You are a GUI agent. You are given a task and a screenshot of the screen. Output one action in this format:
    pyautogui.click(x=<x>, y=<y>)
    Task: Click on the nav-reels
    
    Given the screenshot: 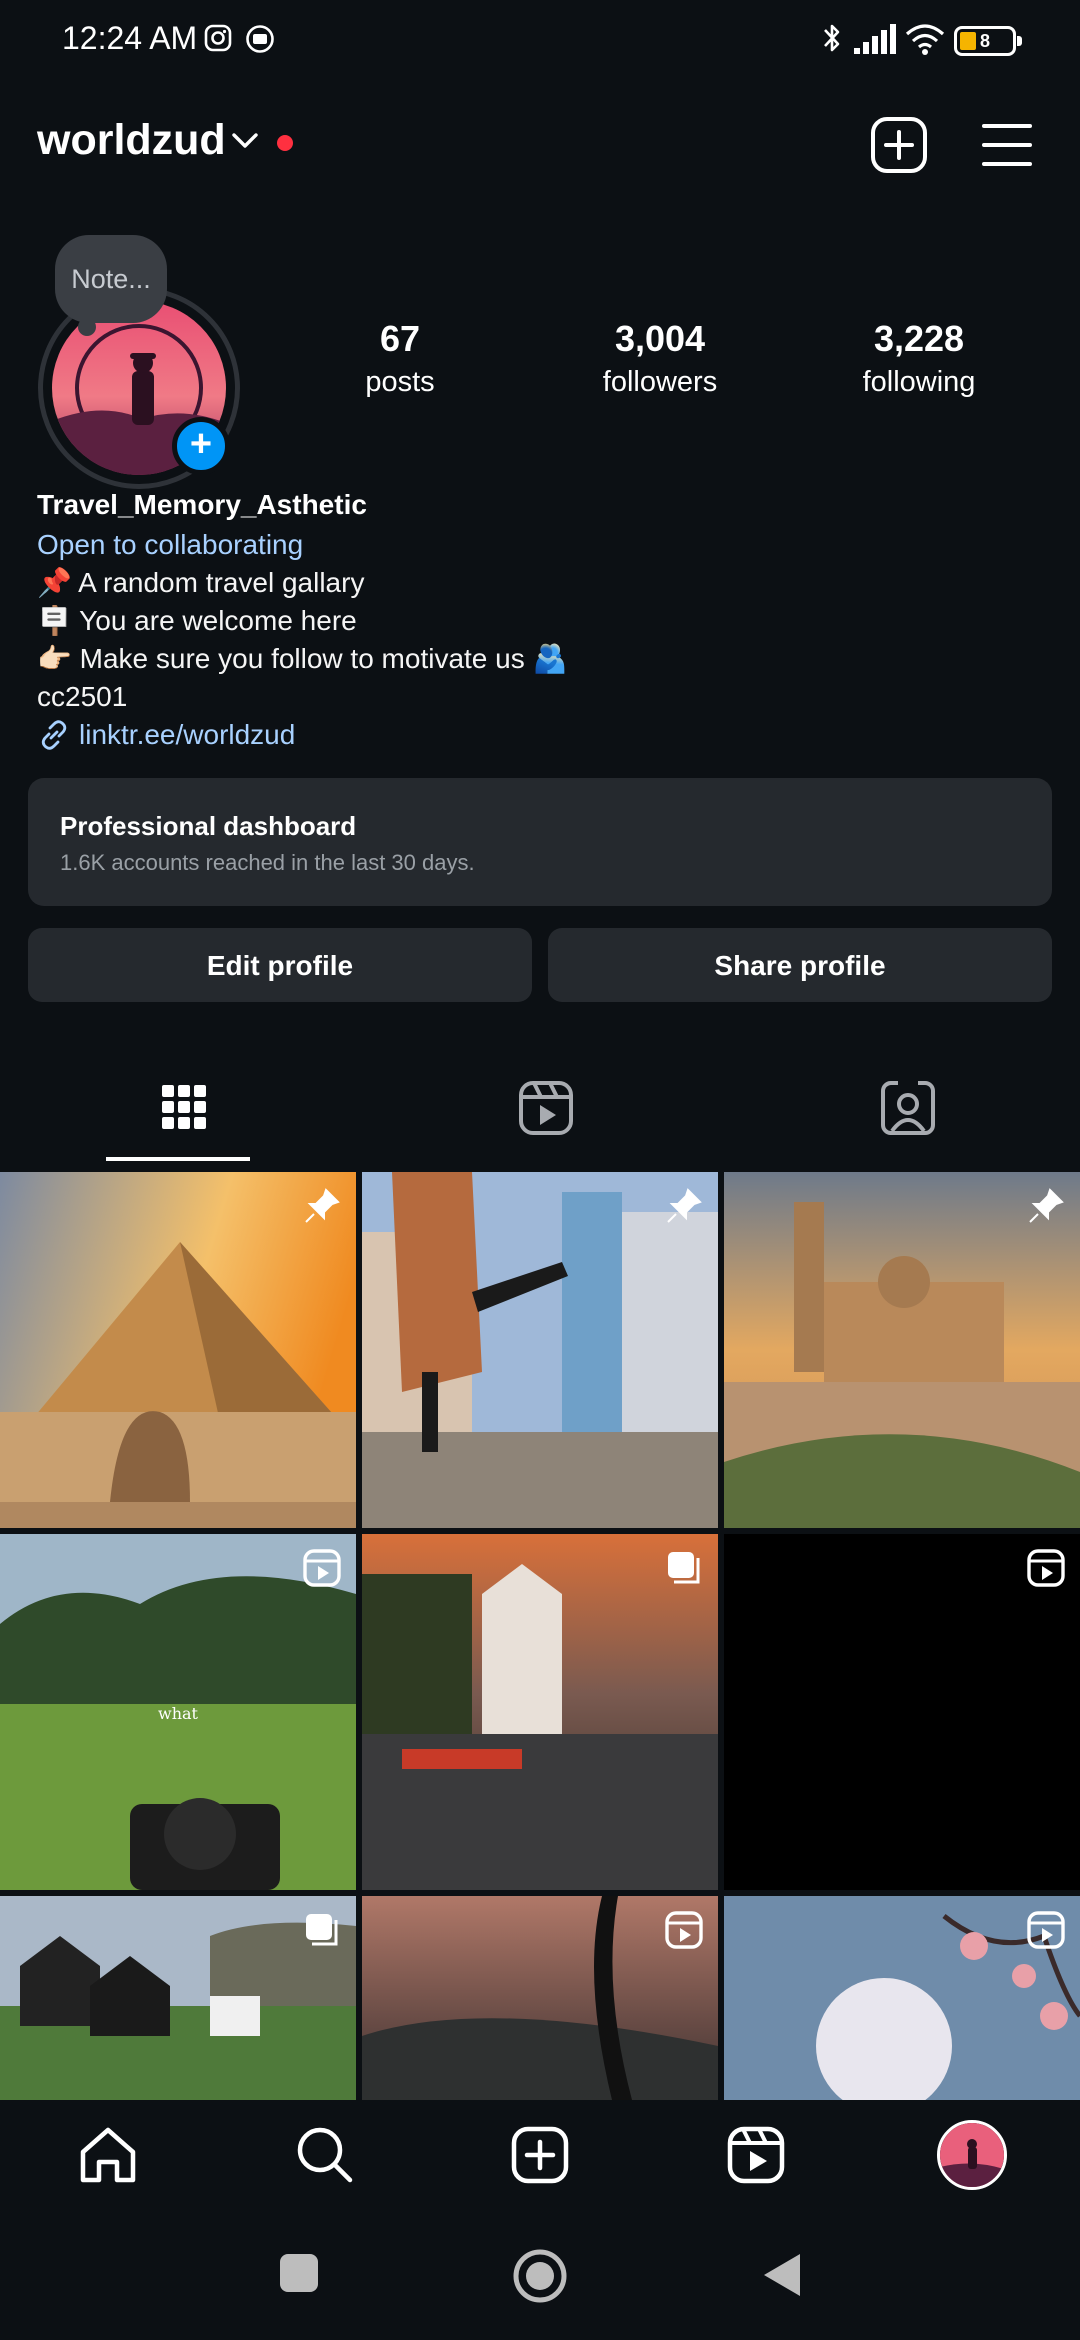 What is the action you would take?
    pyautogui.click(x=756, y=2155)
    